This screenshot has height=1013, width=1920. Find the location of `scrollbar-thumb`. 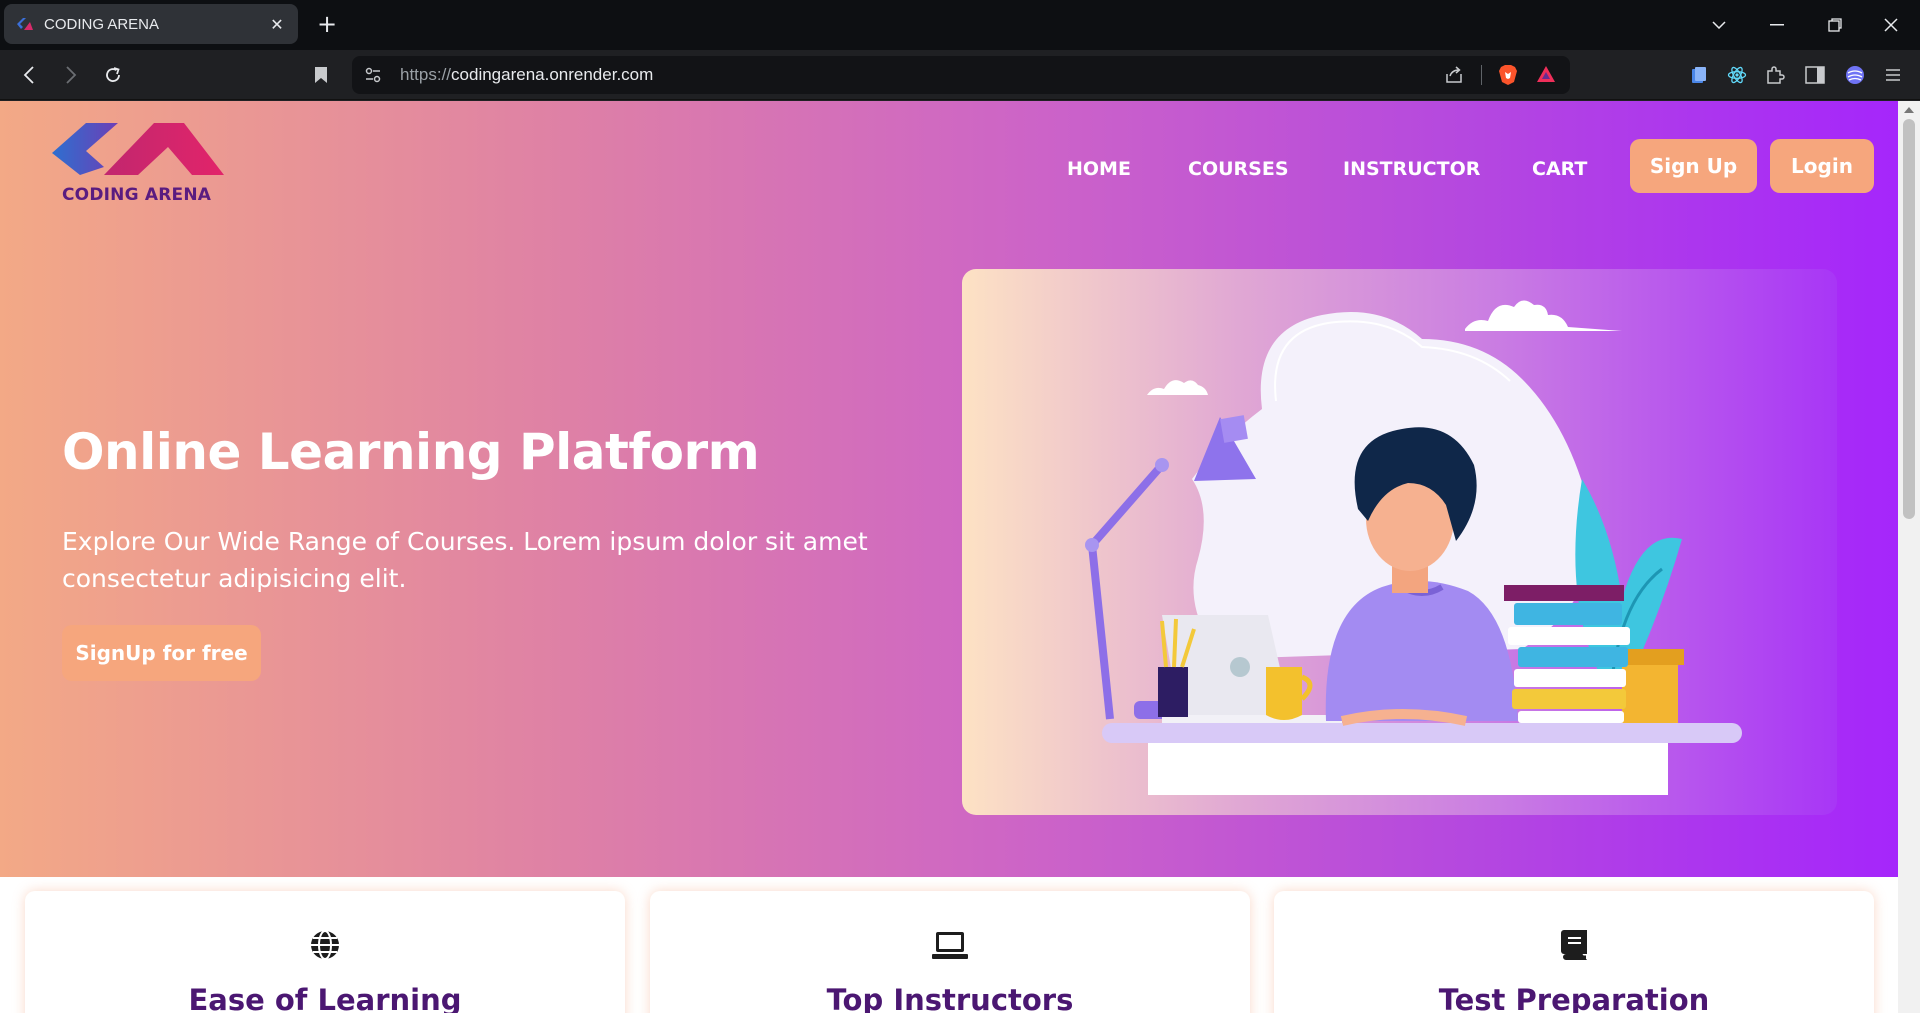

scrollbar-thumb is located at coordinates (1909, 319).